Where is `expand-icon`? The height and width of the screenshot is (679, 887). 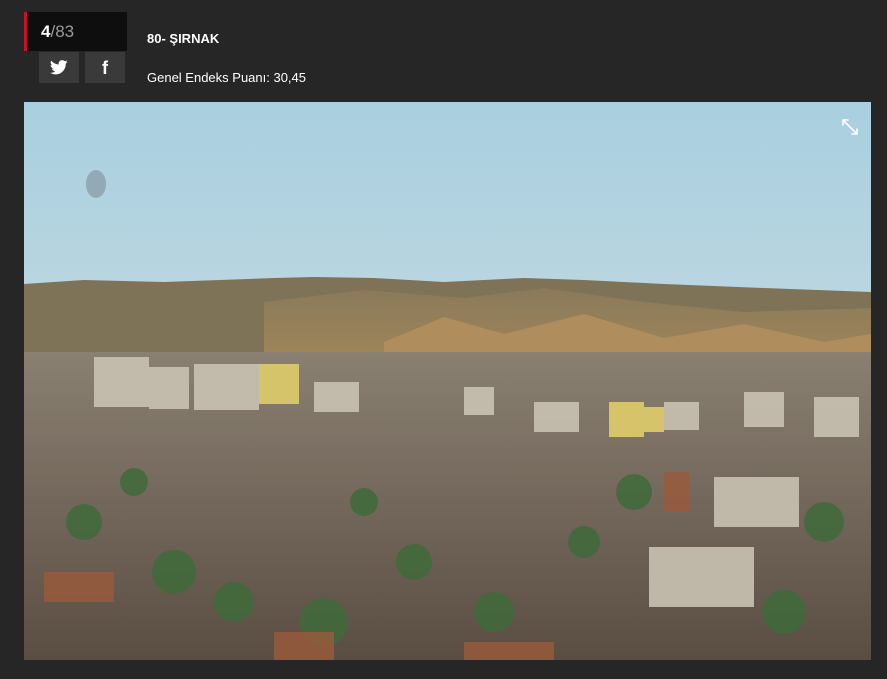
expand-icon is located at coordinates (850, 127).